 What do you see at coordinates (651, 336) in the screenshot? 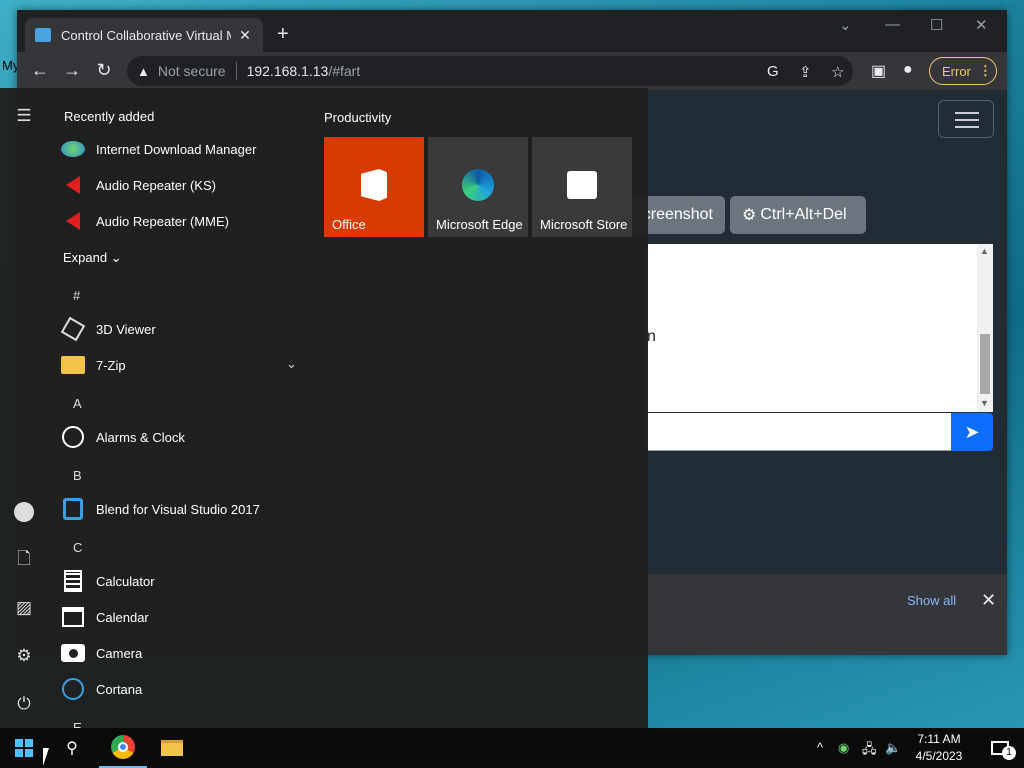
I see `textarea-text: n` at bounding box center [651, 336].